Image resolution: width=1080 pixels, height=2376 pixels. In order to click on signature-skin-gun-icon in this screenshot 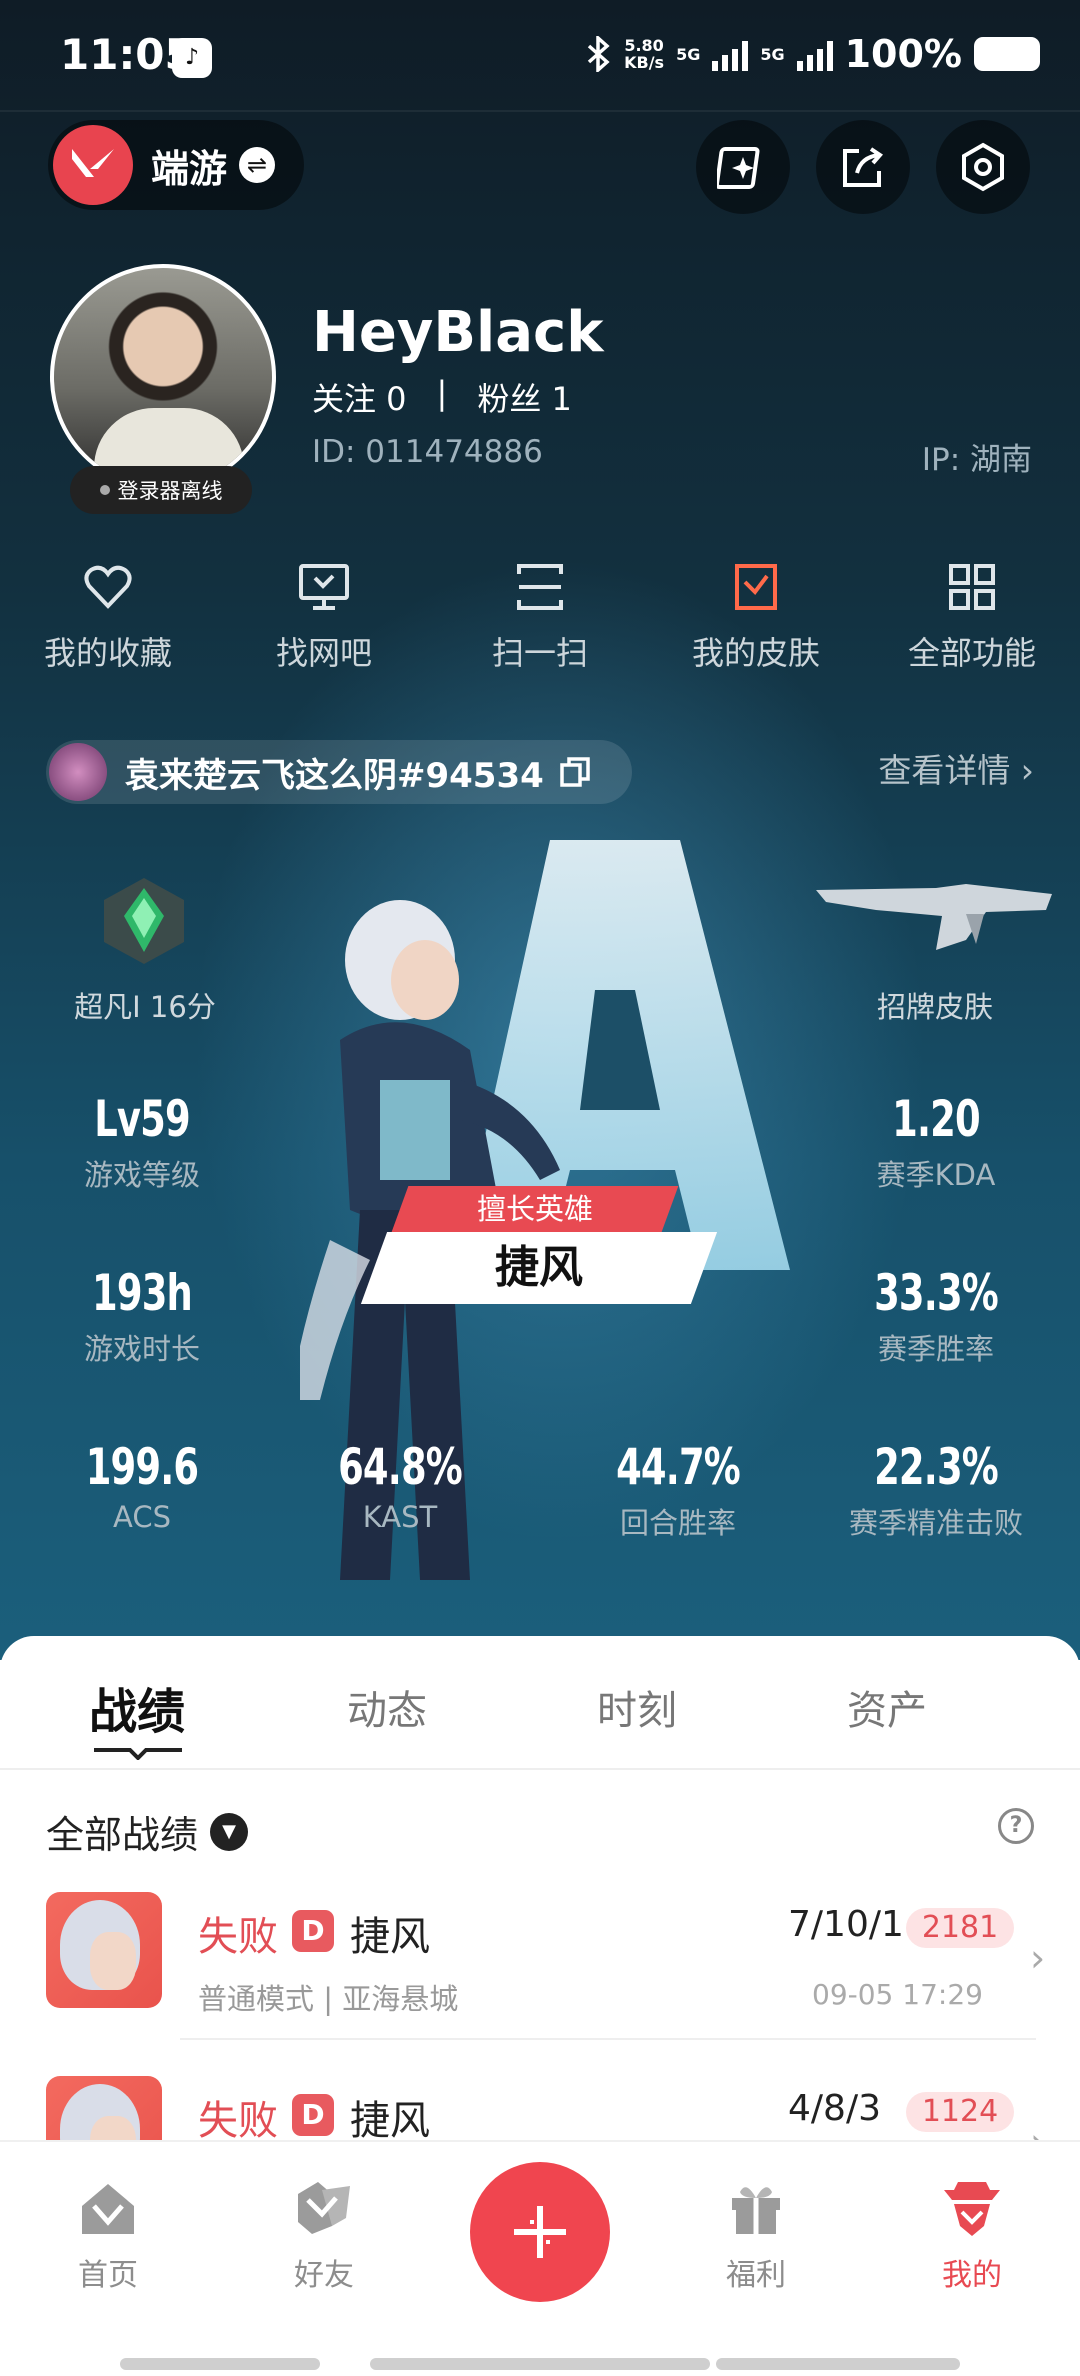, I will do `click(934, 920)`.